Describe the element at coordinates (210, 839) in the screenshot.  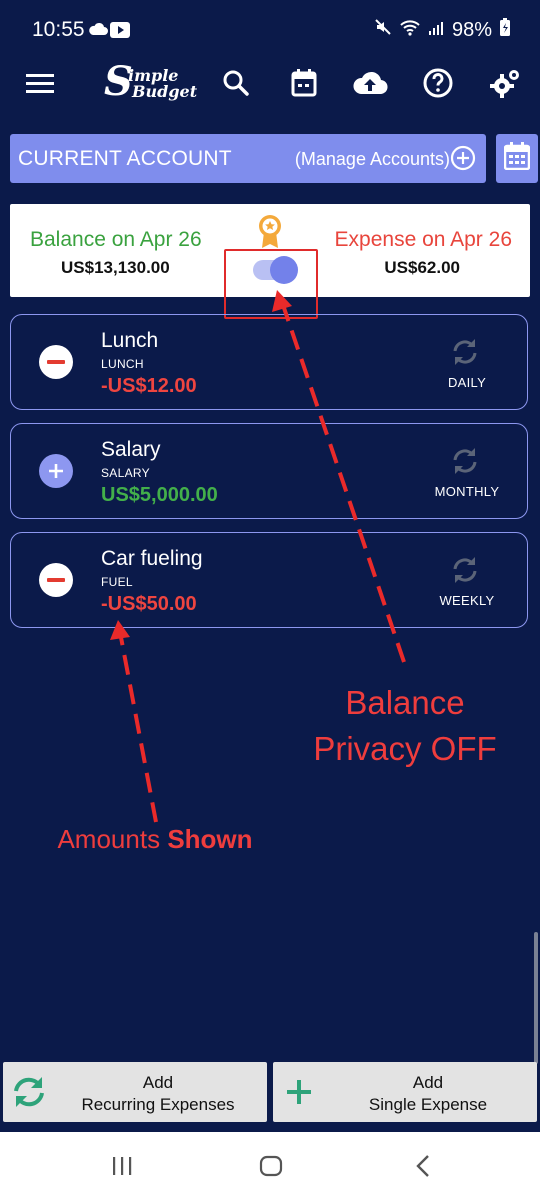
I see `amounts-annotation-bold: Shown` at that location.